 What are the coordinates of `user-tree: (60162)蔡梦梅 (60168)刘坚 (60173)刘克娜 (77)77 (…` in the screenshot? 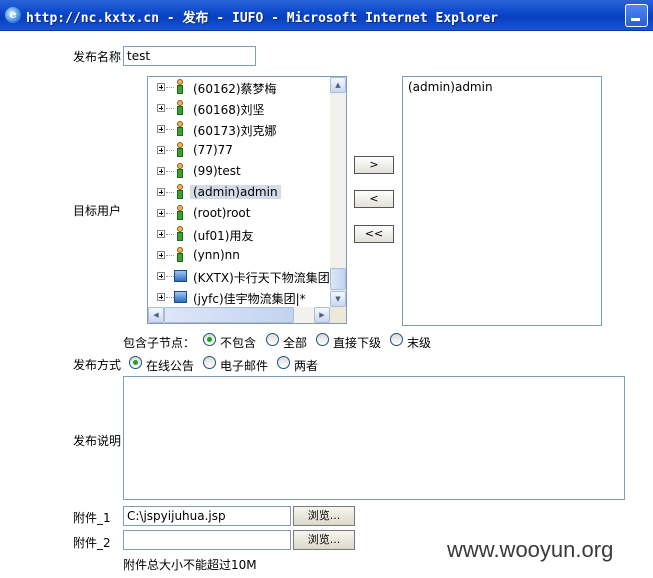 It's located at (247, 200).